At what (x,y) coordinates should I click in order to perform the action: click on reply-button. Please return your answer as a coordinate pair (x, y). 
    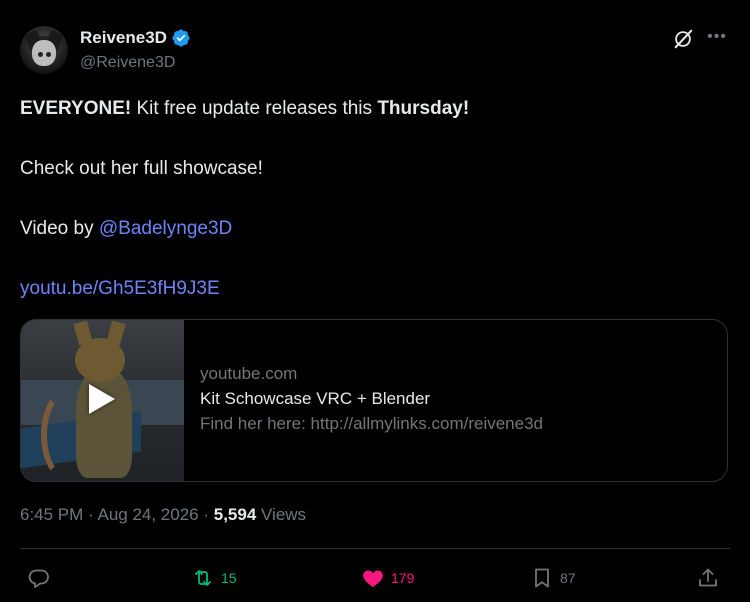
    Looking at the image, I should click on (39, 578).